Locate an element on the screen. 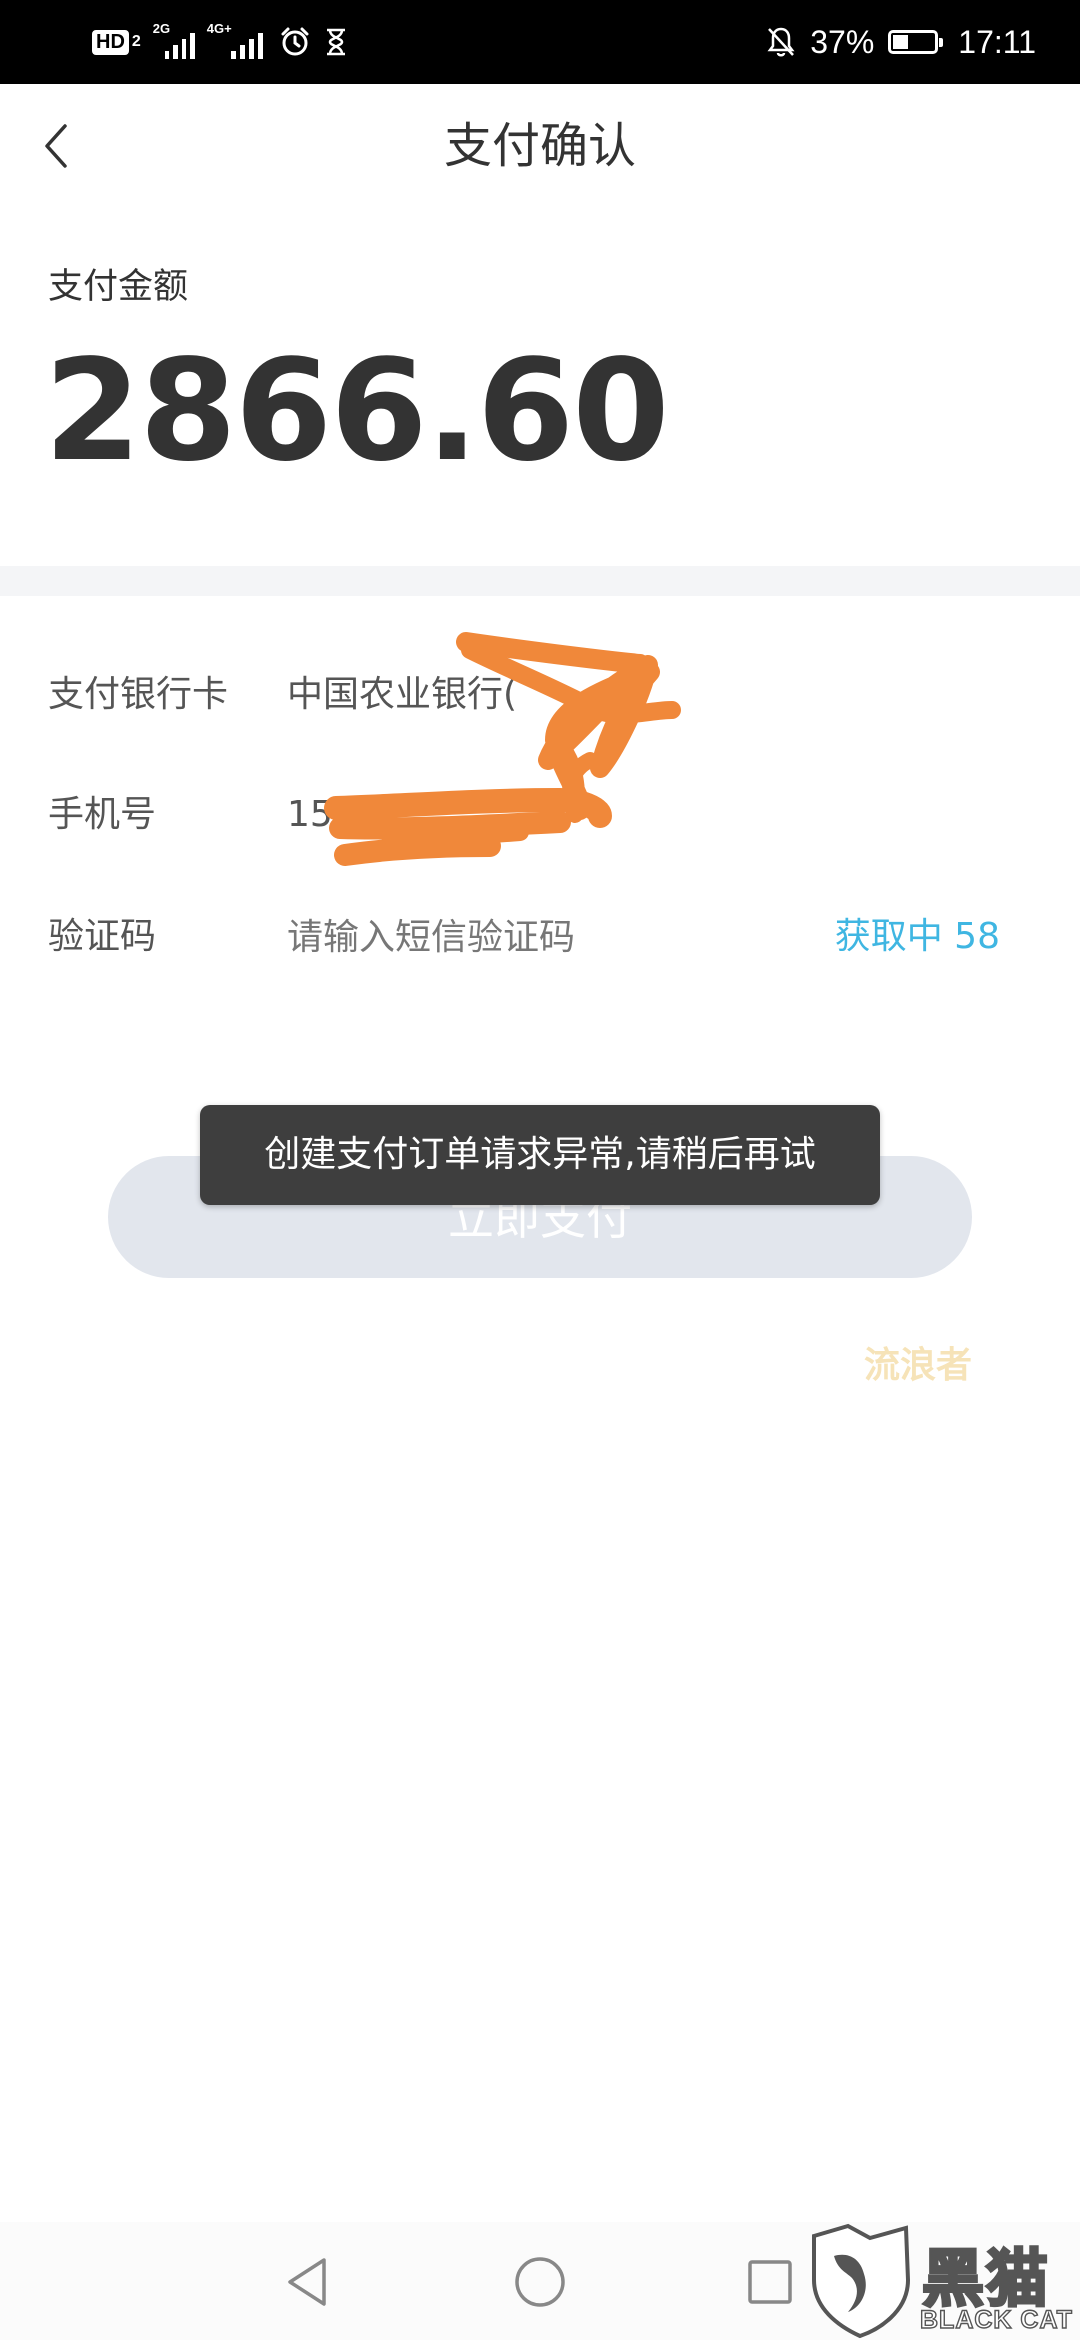 The width and height of the screenshot is (1080, 2340). sms-code-input is located at coordinates (537, 937).